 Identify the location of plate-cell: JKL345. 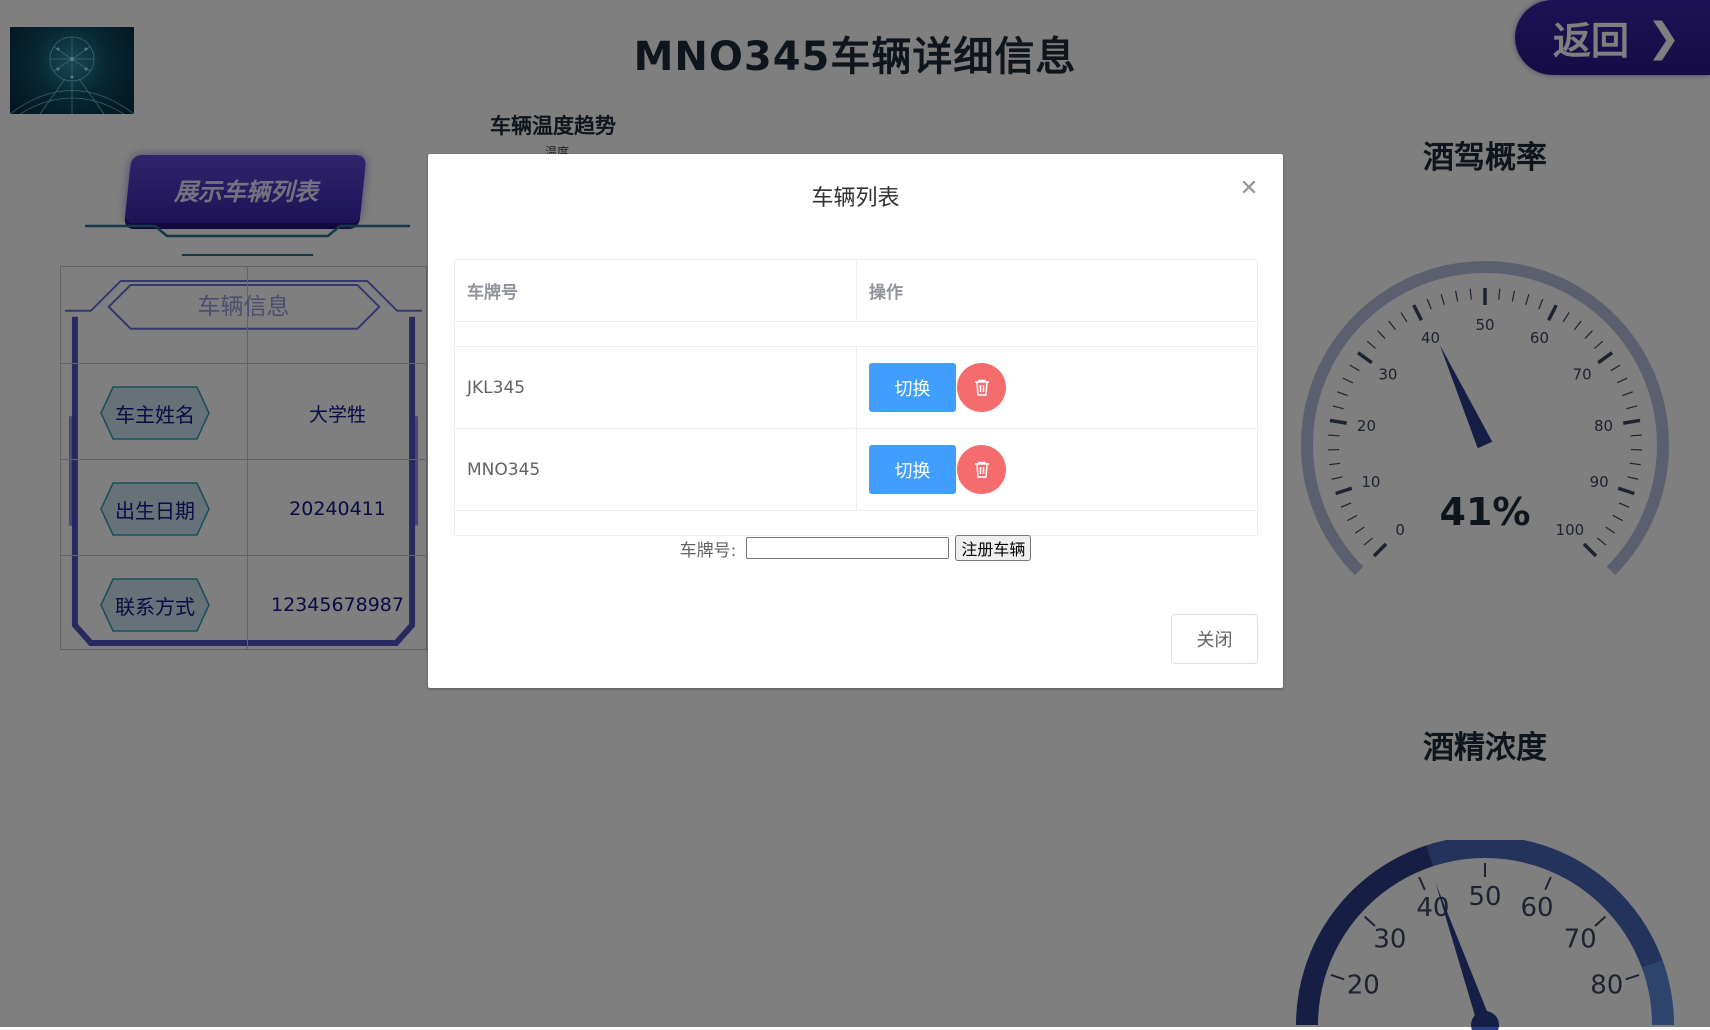
(655, 387).